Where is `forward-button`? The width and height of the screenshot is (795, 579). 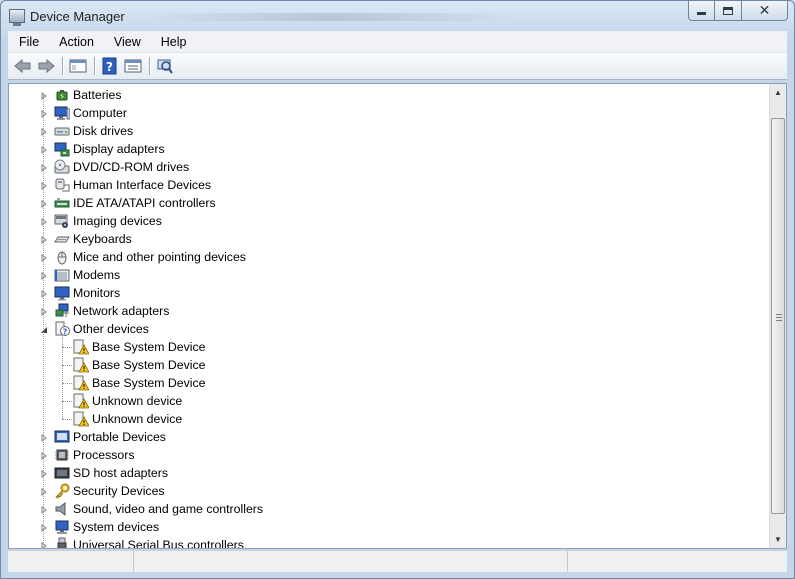
forward-button is located at coordinates (46, 66).